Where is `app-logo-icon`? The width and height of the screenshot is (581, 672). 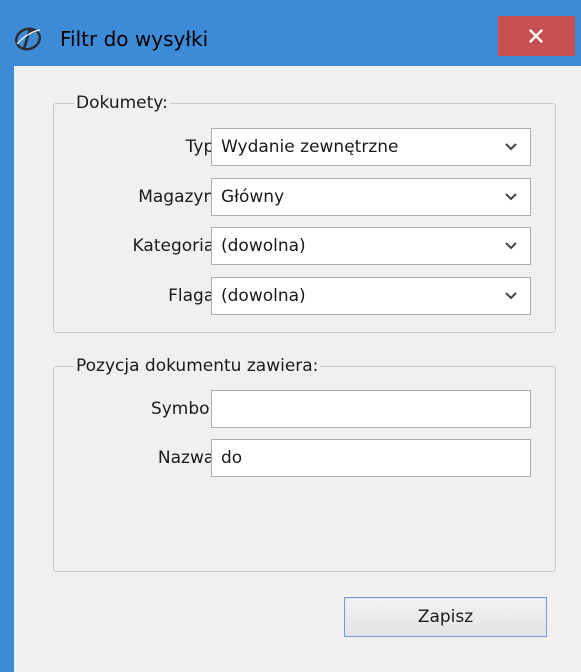
app-logo-icon is located at coordinates (28, 38).